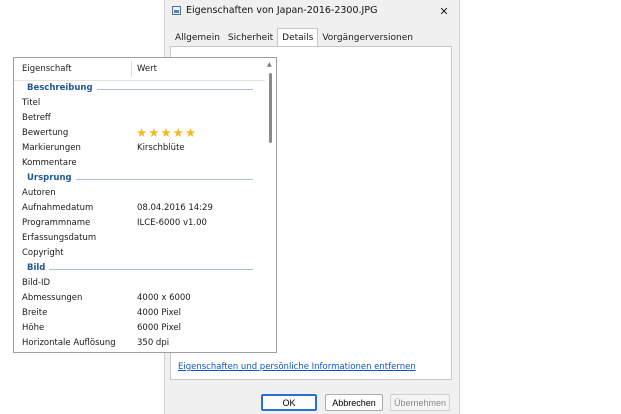 This screenshot has height=414, width=621. Describe the element at coordinates (159, 328) in the screenshot. I see `property-value: 6000 Pixel` at that location.